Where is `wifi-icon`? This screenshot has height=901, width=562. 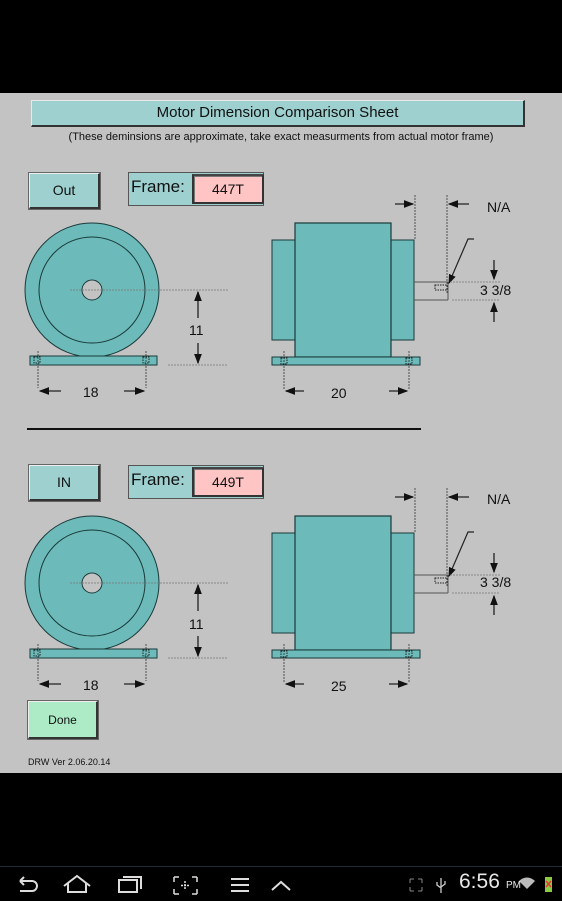
wifi-icon is located at coordinates (527, 883).